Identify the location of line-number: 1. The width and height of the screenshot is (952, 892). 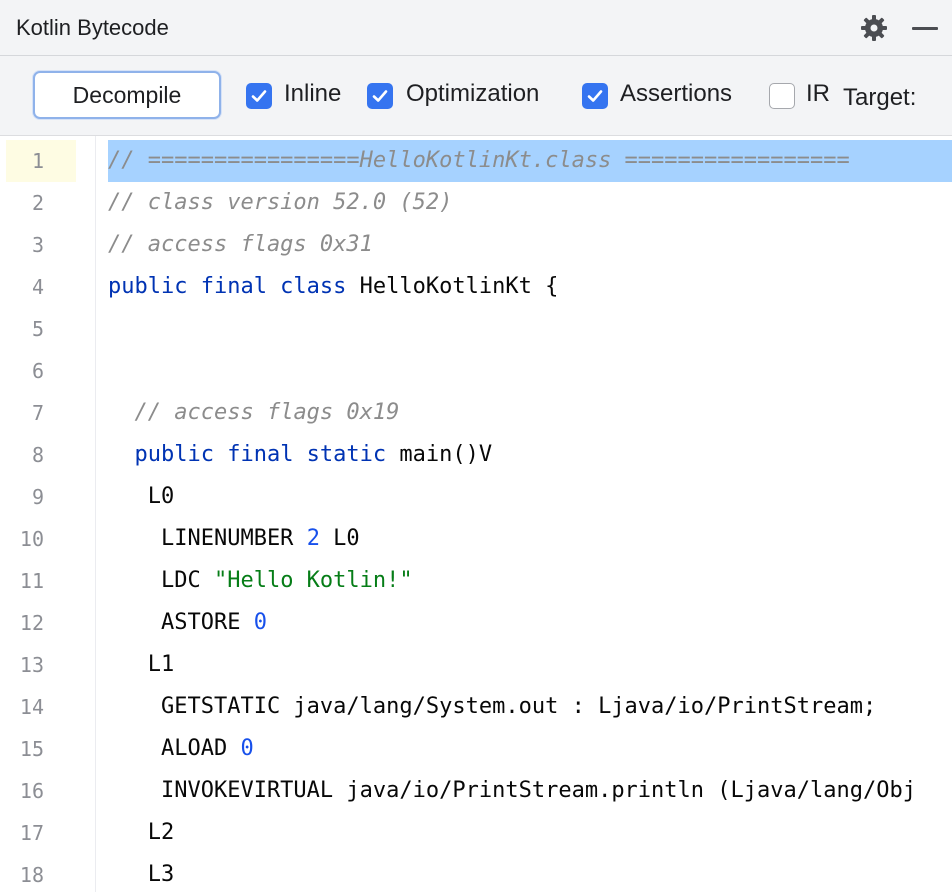
(37, 161).